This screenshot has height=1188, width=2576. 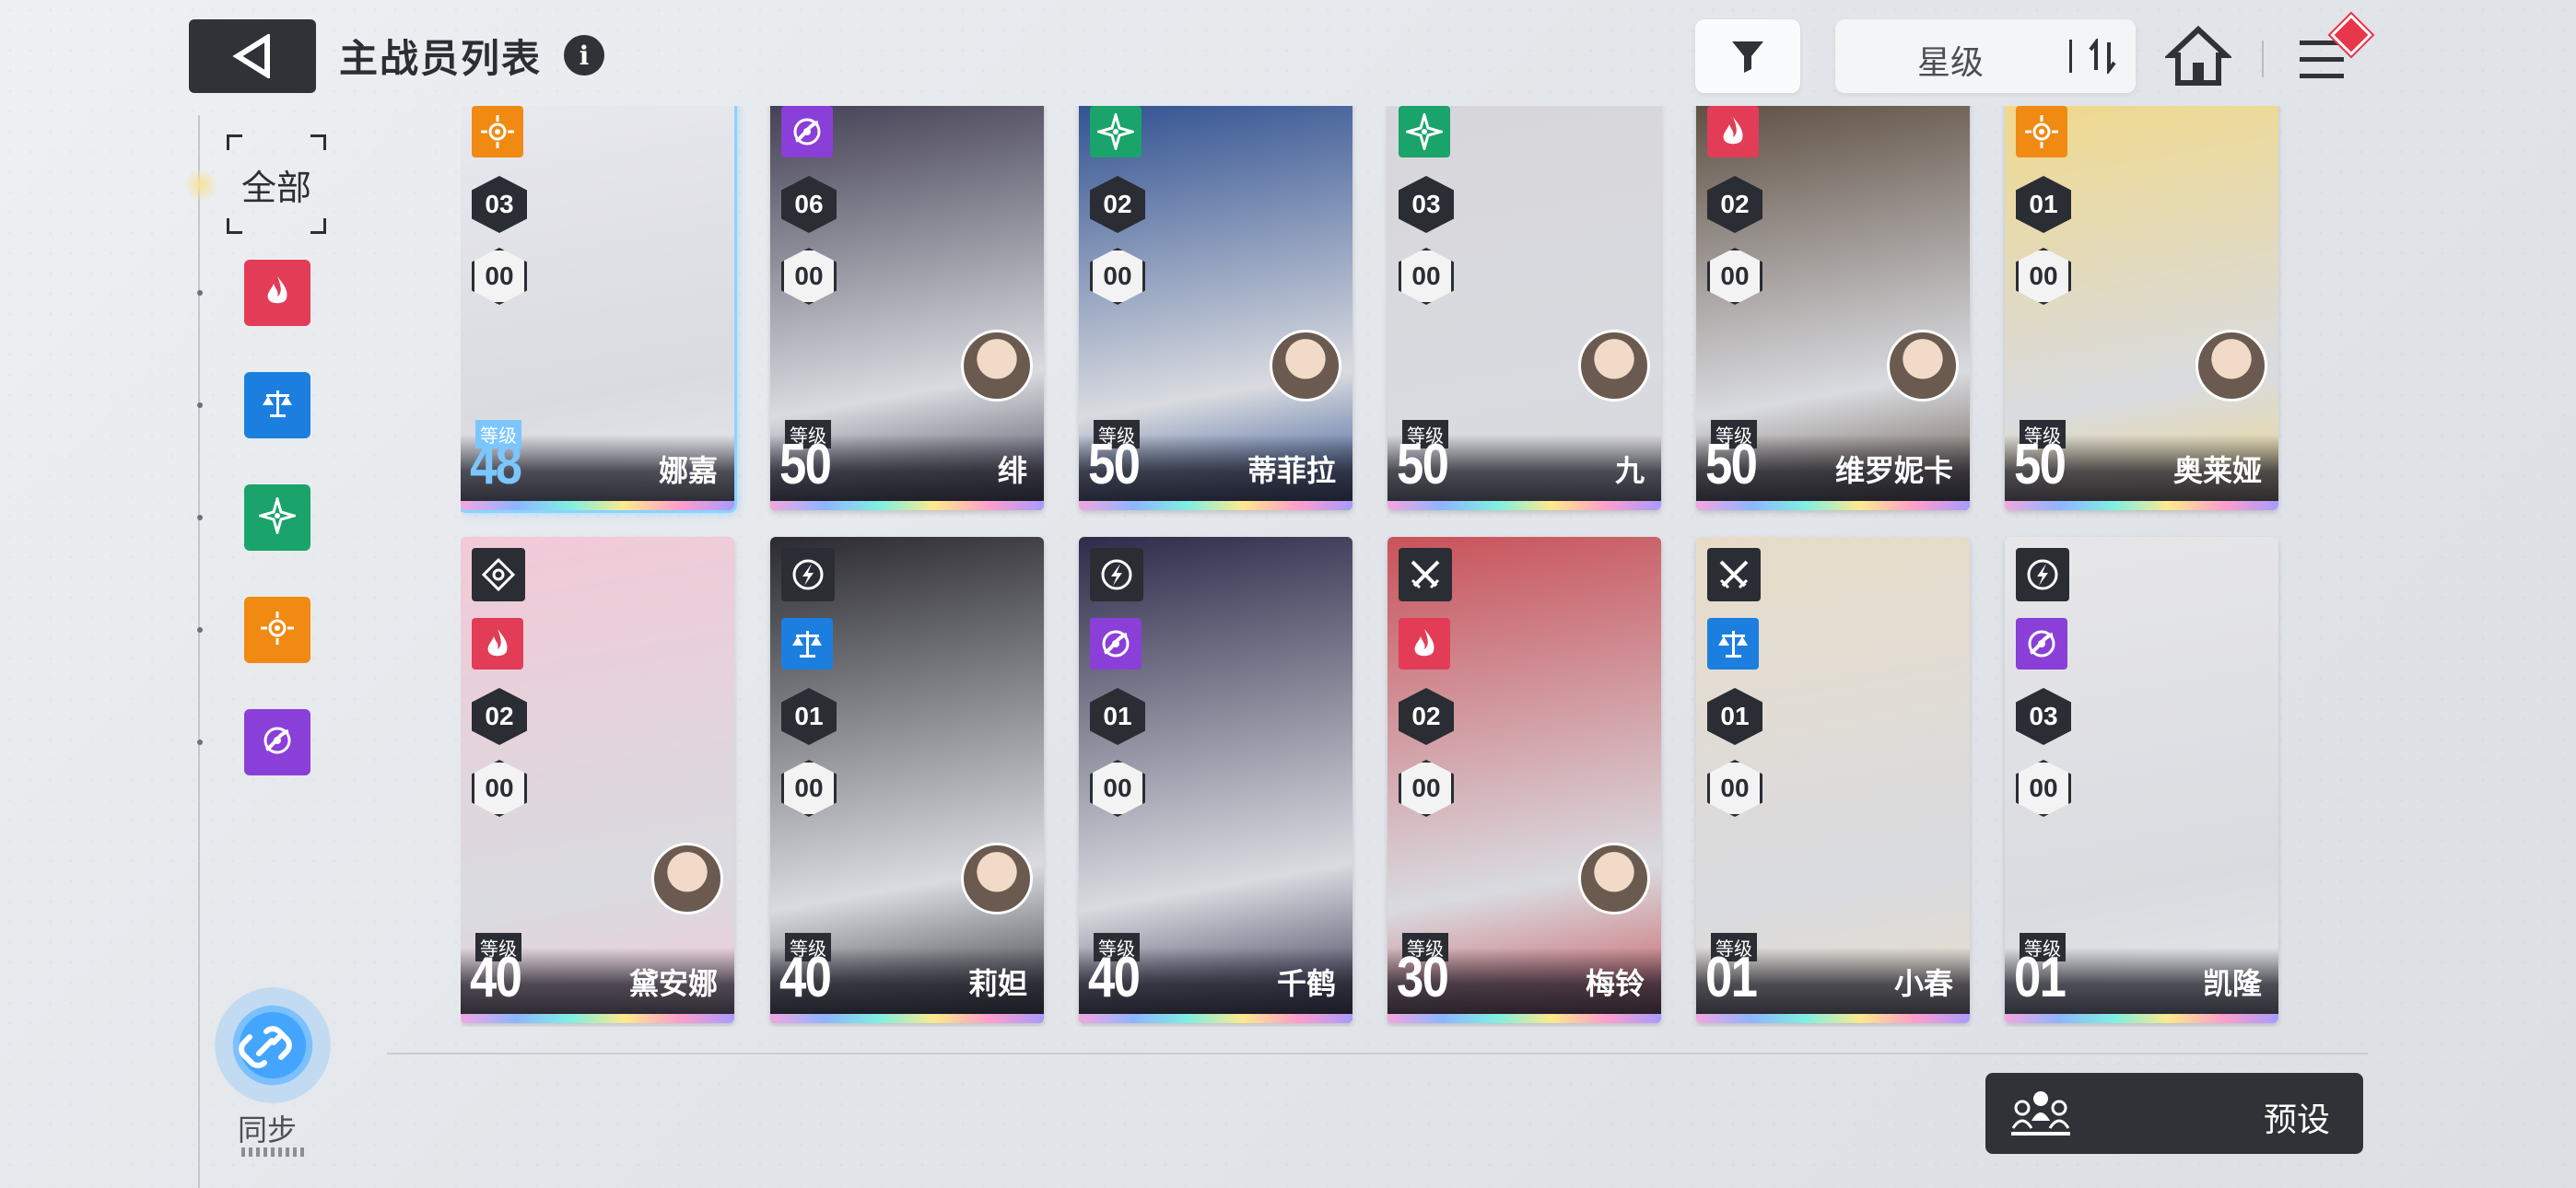 What do you see at coordinates (274, 1152) in the screenshot?
I see `sync-progress-ticks` at bounding box center [274, 1152].